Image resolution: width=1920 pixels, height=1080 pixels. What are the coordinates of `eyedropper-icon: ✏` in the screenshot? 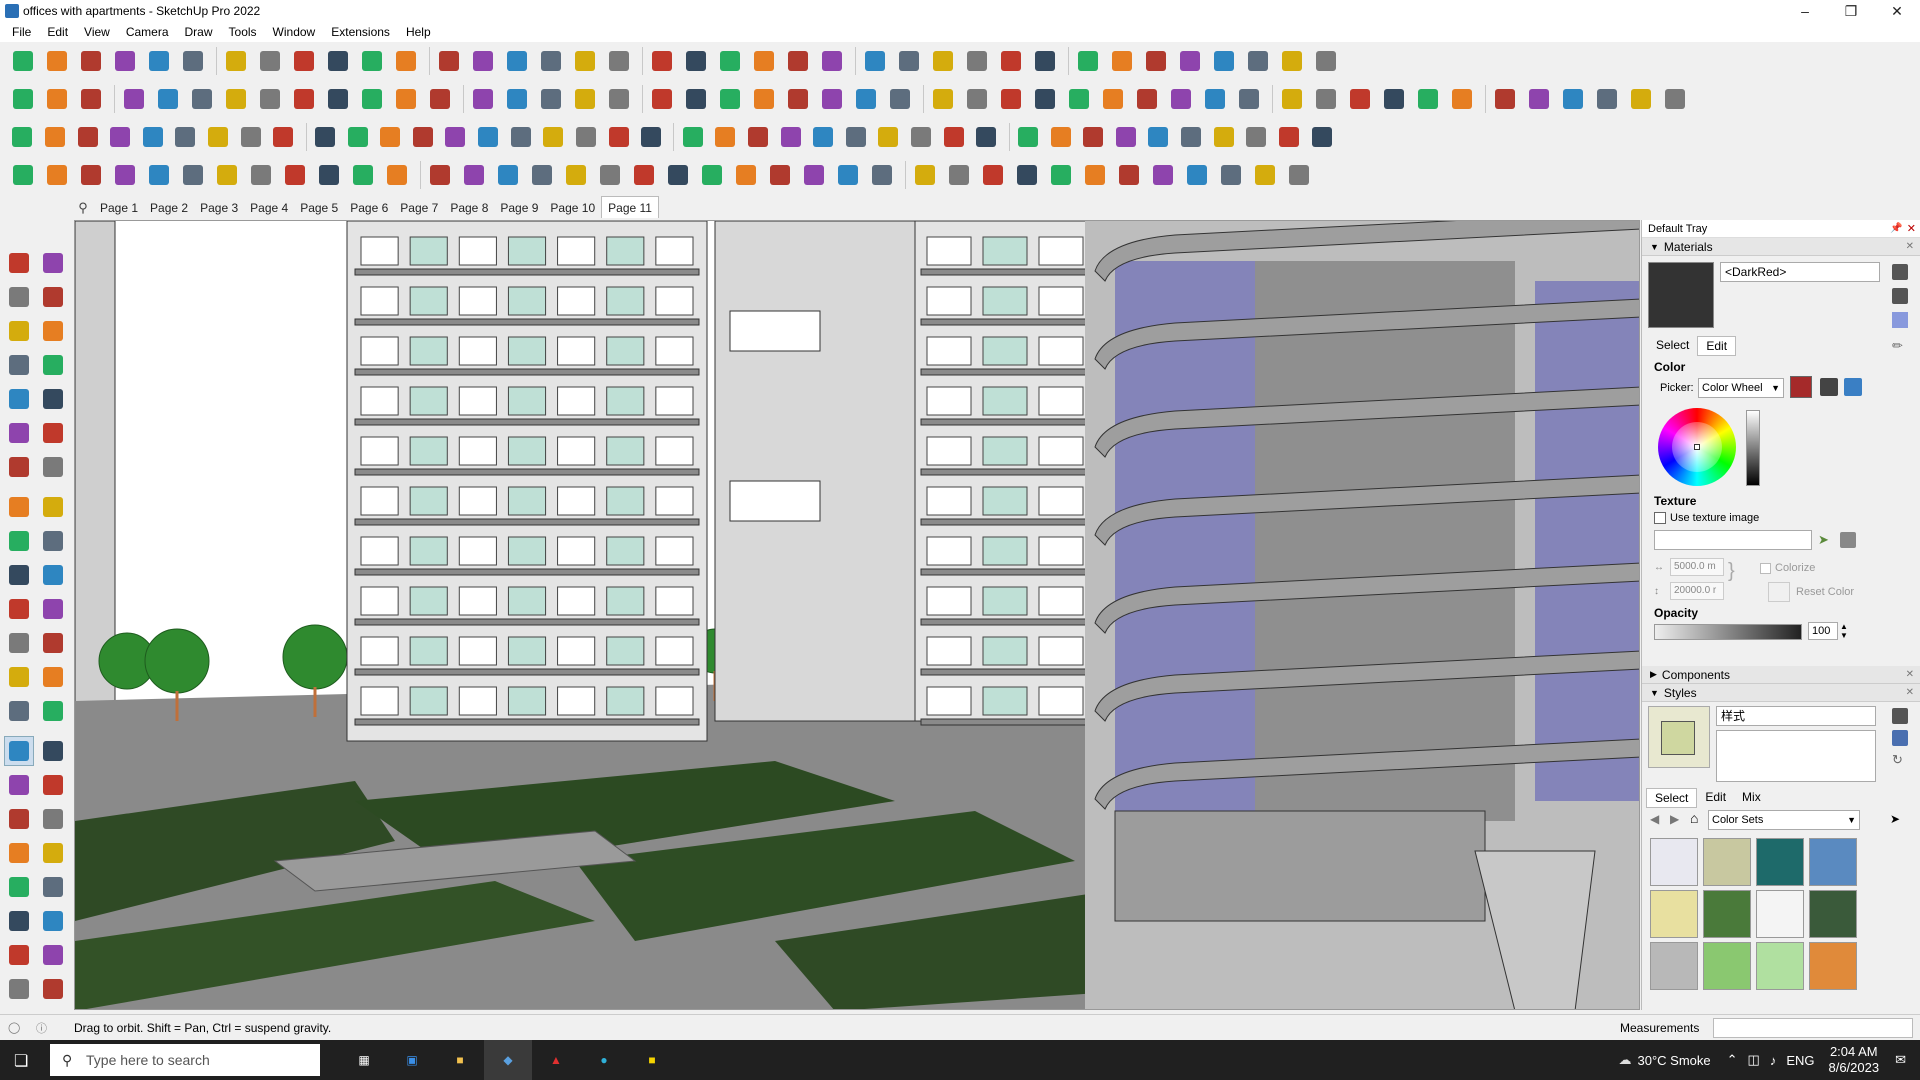 It's located at (1900, 346).